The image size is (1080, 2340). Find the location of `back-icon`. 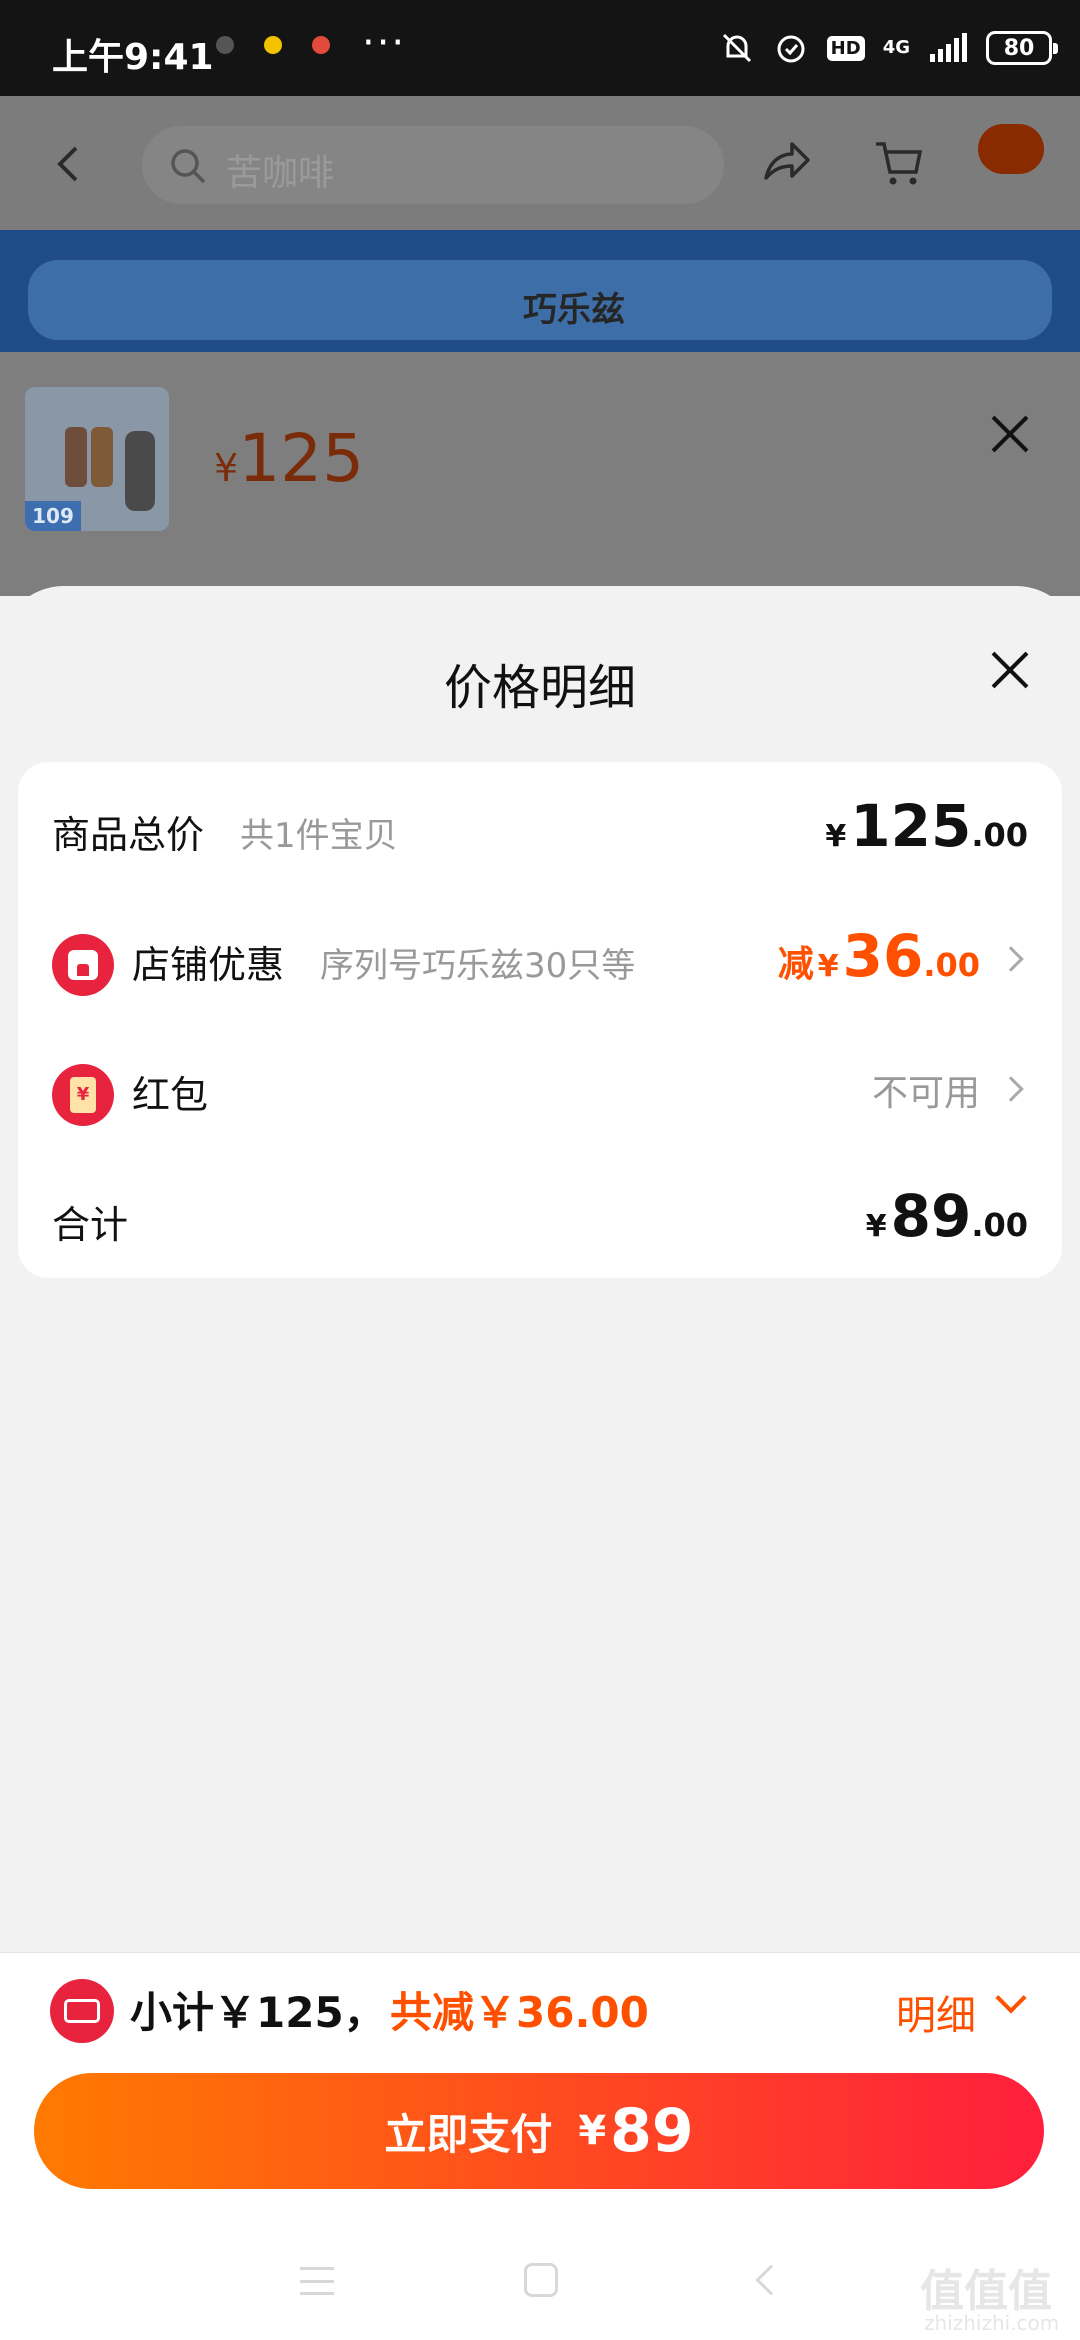

back-icon is located at coordinates (771, 2280).